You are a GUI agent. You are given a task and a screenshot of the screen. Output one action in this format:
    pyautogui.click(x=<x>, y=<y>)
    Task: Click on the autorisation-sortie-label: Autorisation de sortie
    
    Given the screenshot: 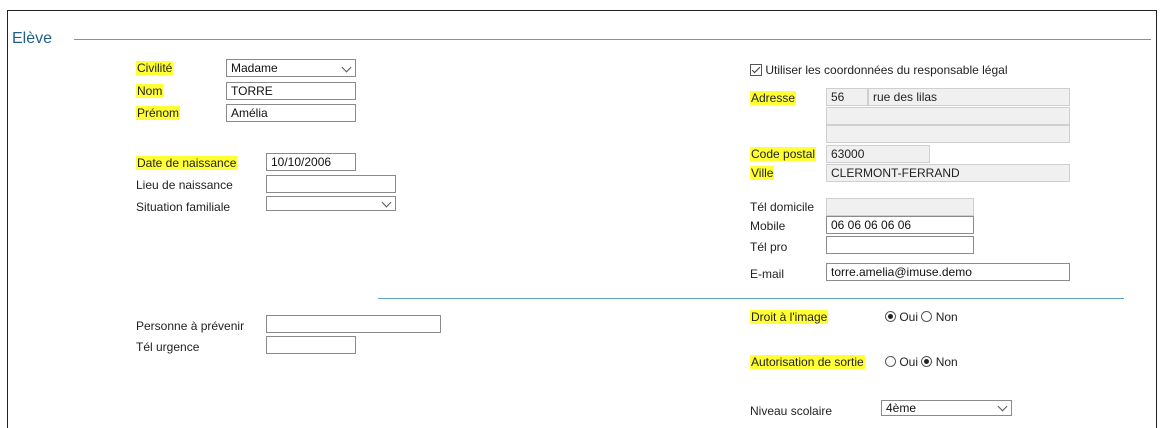 What is the action you would take?
    pyautogui.click(x=807, y=362)
    